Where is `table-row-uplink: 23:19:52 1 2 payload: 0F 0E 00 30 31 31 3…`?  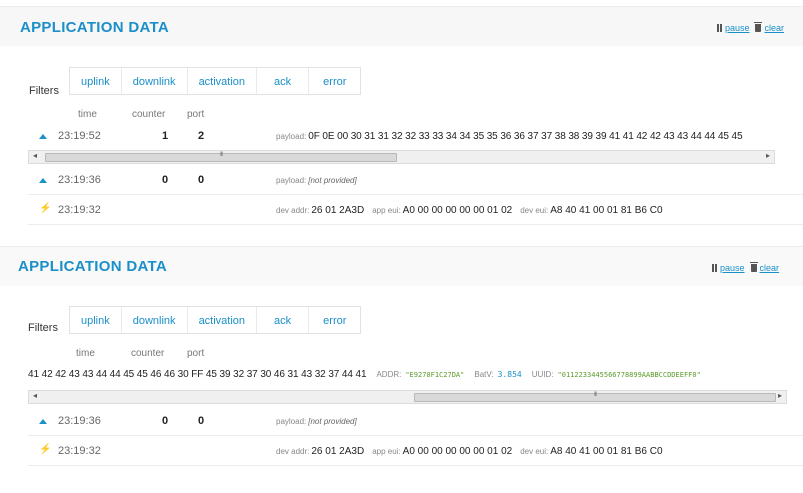
table-row-uplink: 23:19:52 1 2 payload: 0F 0E 00 30 31 31 3… is located at coordinates (415, 136).